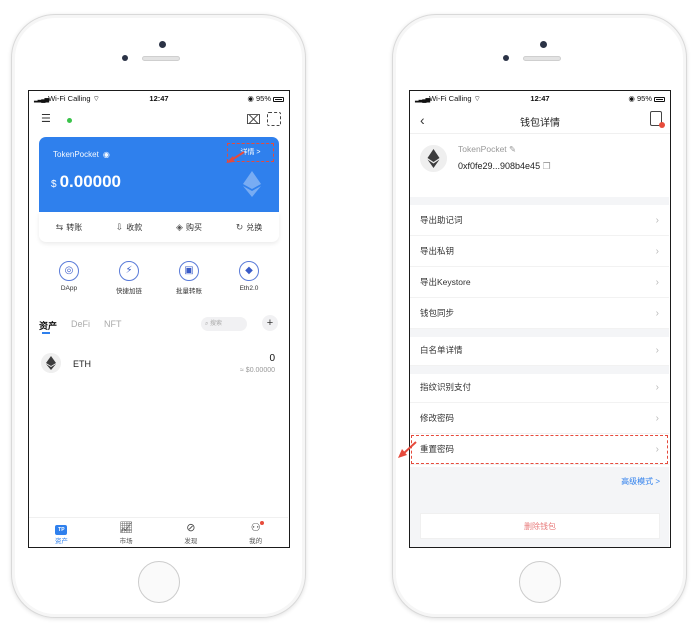  Describe the element at coordinates (547, 166) in the screenshot. I see `copy-icon: ❐` at that location.